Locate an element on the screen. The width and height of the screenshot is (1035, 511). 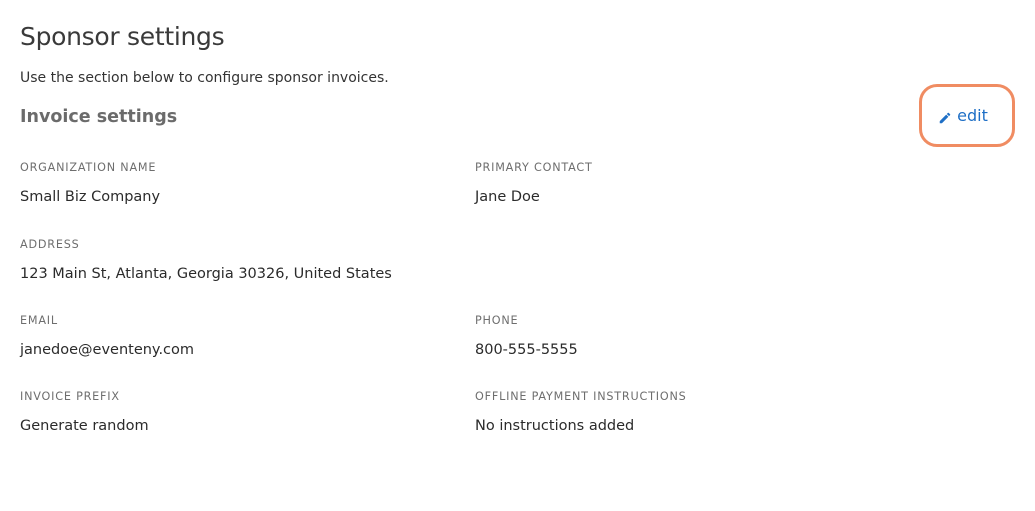
field-label-email: EMAIL is located at coordinates (39, 320).